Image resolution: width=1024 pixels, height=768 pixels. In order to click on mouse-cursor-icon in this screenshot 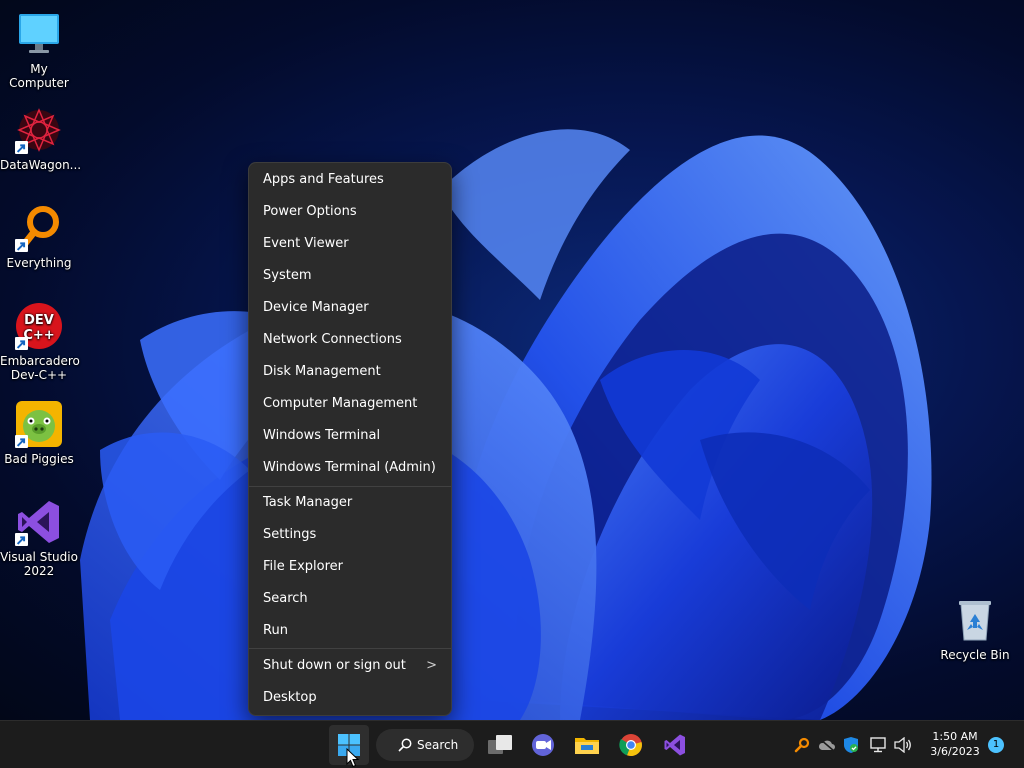, I will do `click(353, 758)`.